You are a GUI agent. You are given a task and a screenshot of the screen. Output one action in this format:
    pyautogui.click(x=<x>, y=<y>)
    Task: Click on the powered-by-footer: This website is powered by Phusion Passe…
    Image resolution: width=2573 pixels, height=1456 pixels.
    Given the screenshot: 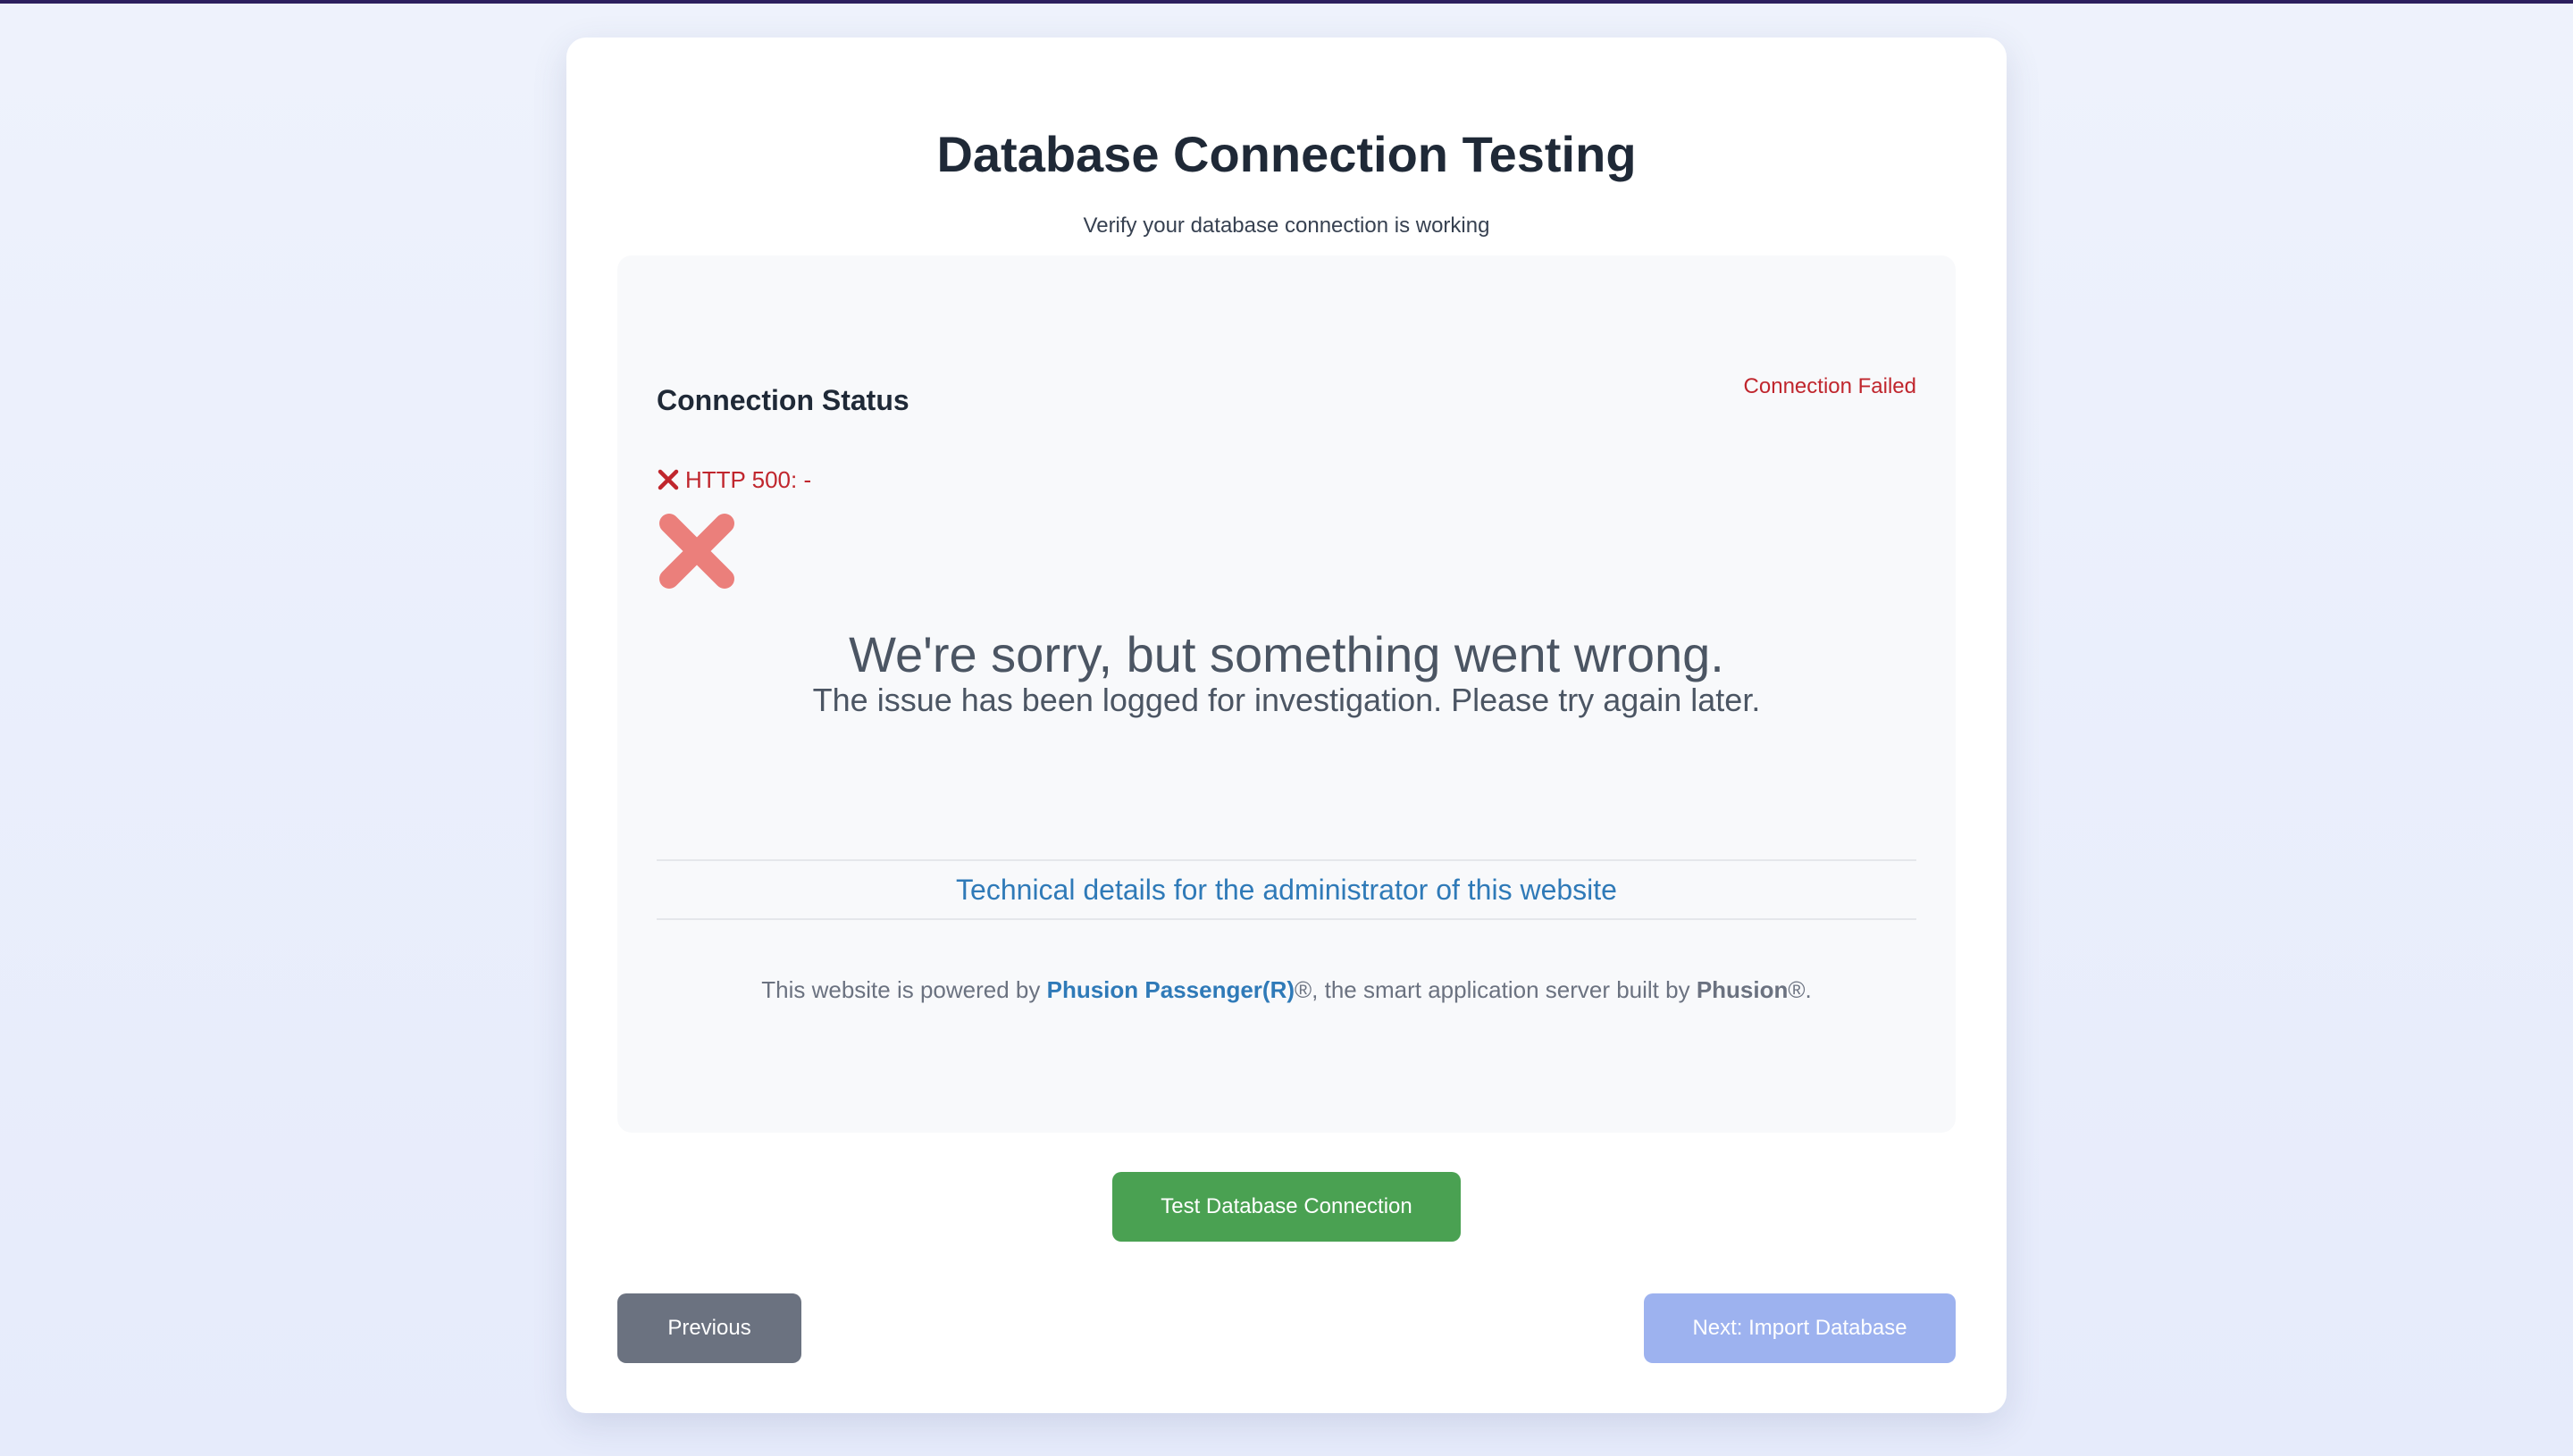 What is the action you would take?
    pyautogui.click(x=1286, y=989)
    